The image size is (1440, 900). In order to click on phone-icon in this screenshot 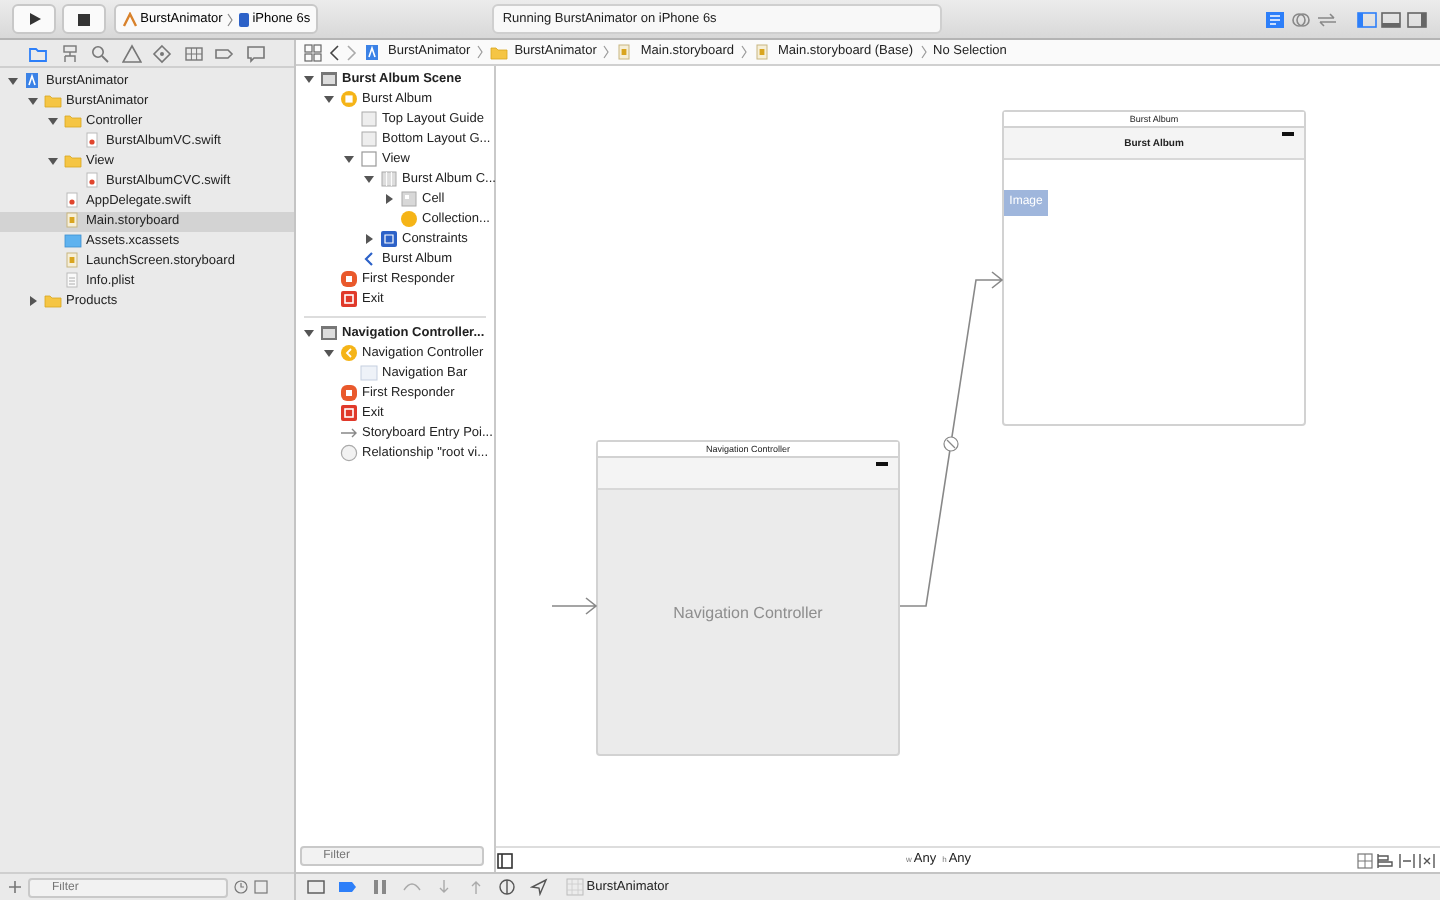, I will do `click(243, 19)`.